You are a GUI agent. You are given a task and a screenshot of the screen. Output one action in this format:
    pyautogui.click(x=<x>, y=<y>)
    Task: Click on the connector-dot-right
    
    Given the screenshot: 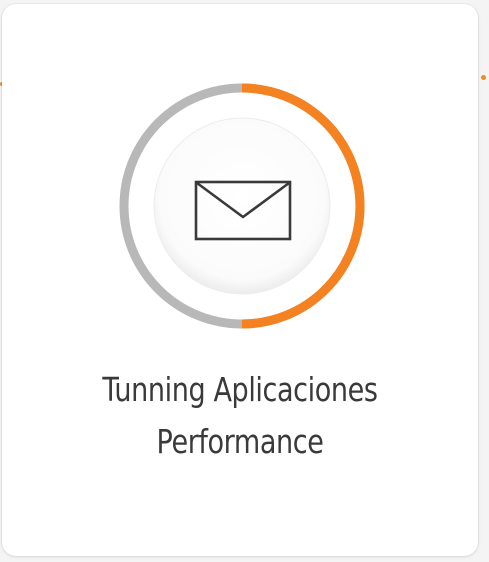 What is the action you would take?
    pyautogui.click(x=483, y=77)
    